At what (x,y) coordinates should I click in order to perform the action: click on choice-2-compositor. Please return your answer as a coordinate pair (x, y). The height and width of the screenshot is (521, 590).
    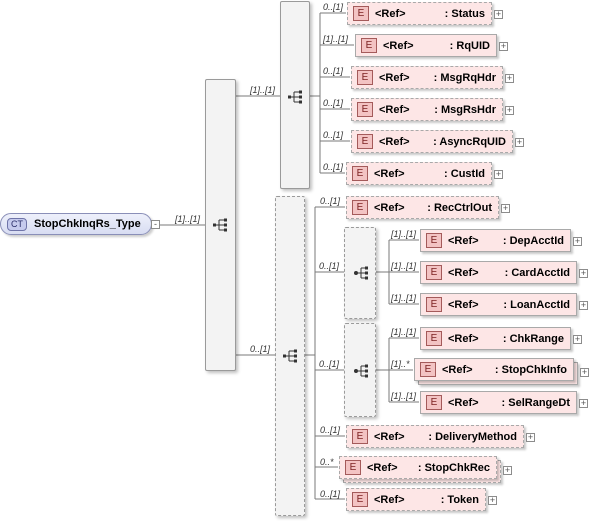
    Looking at the image, I should click on (360, 370).